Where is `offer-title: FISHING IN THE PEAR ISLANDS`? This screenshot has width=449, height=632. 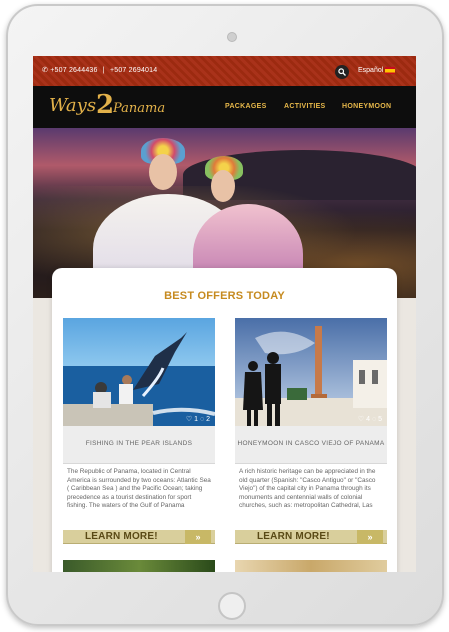 offer-title: FISHING IN THE PEAR ISLANDS is located at coordinates (139, 443).